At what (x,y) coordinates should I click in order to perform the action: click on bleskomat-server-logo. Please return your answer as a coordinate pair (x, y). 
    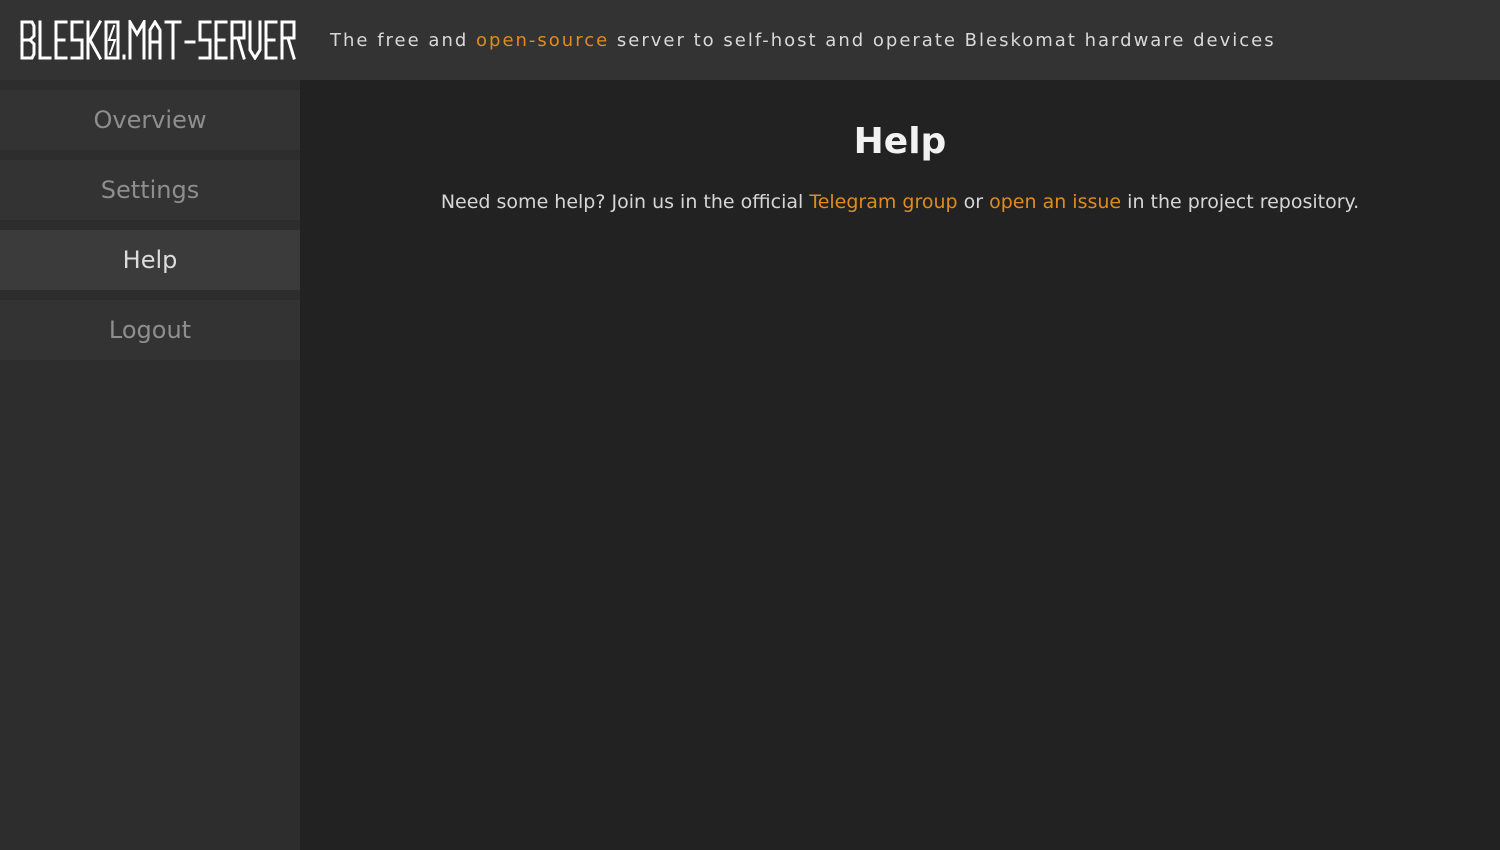
    Looking at the image, I should click on (165, 40).